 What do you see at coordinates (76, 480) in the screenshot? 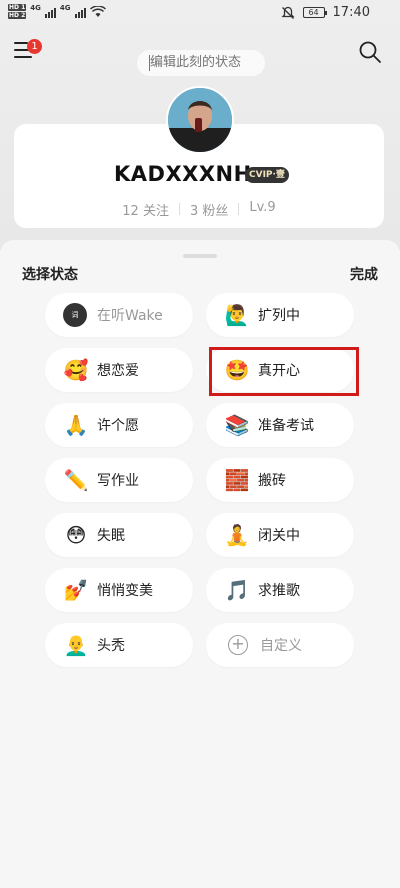
I see `pencil-icon: ✏️` at bounding box center [76, 480].